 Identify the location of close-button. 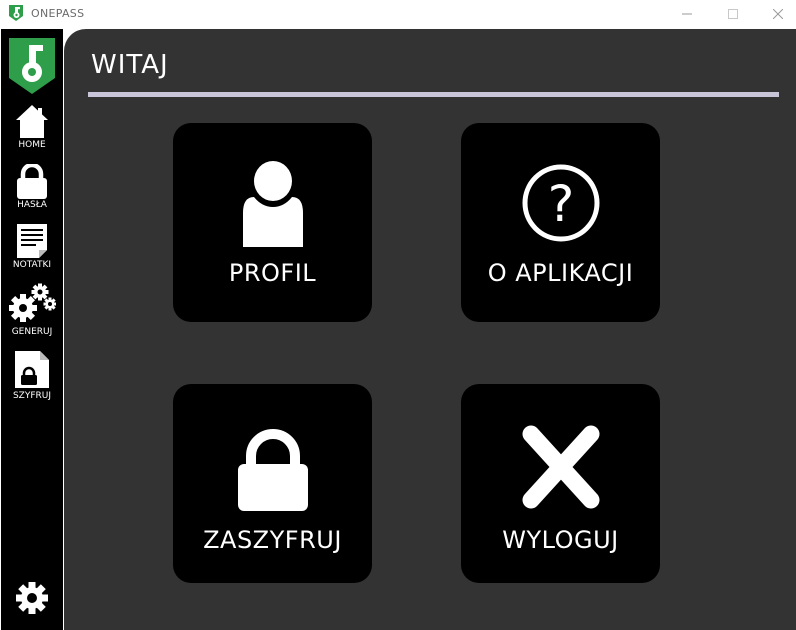
(775, 14).